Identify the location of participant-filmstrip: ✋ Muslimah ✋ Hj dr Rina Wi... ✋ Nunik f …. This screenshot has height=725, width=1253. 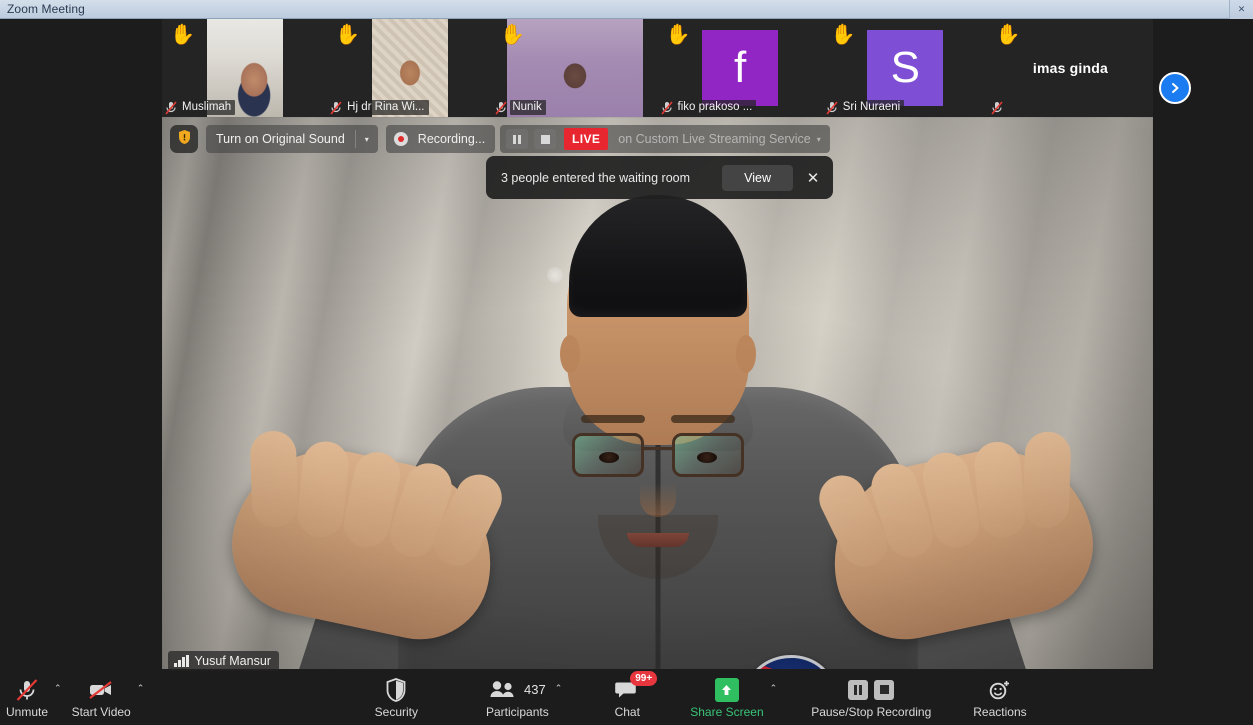
(658, 68).